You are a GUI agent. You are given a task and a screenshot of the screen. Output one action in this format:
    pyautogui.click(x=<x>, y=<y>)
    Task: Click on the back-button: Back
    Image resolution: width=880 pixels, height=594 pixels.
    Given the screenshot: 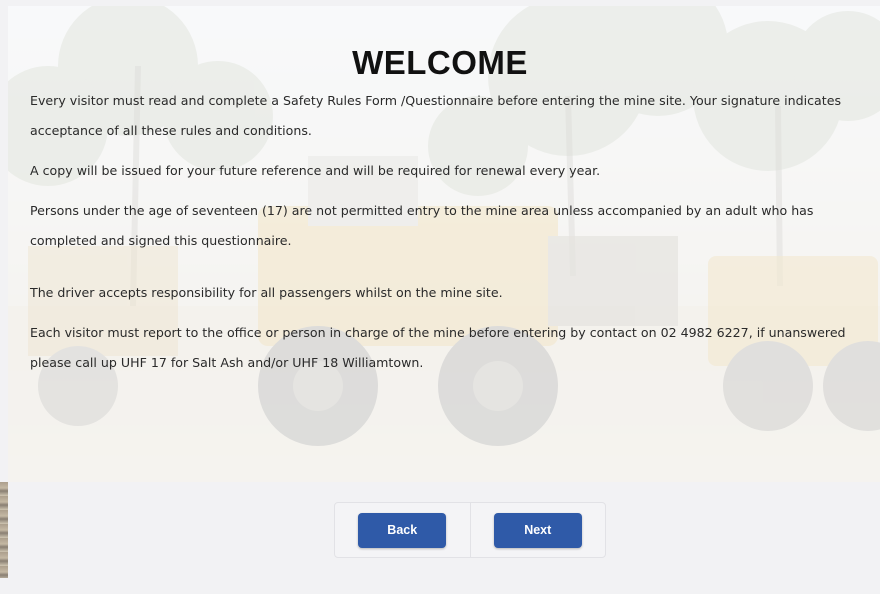 What is the action you would take?
    pyautogui.click(x=402, y=530)
    